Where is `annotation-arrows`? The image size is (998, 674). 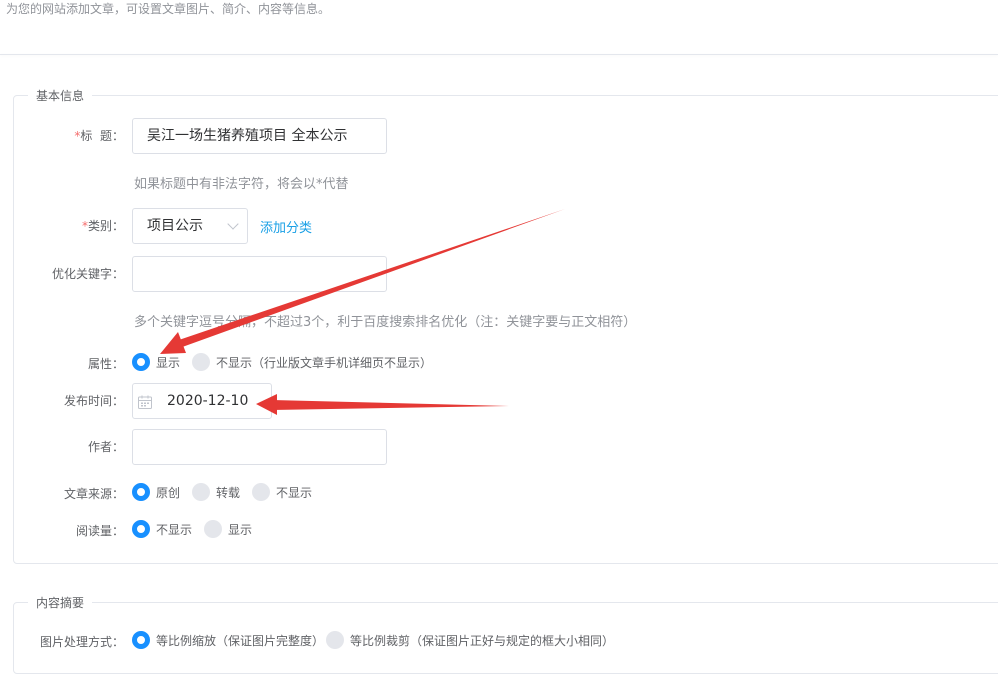
annotation-arrows is located at coordinates (362, 312).